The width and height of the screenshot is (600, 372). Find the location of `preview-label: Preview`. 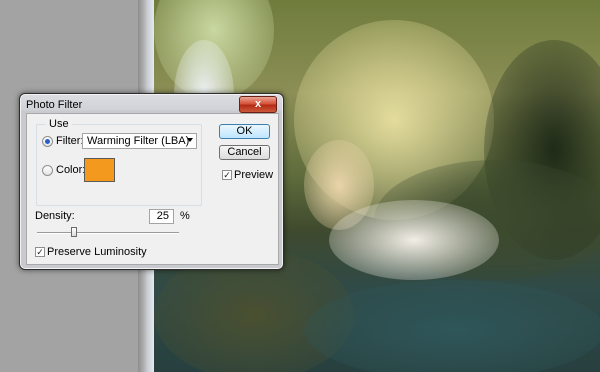

preview-label: Preview is located at coordinates (254, 175).